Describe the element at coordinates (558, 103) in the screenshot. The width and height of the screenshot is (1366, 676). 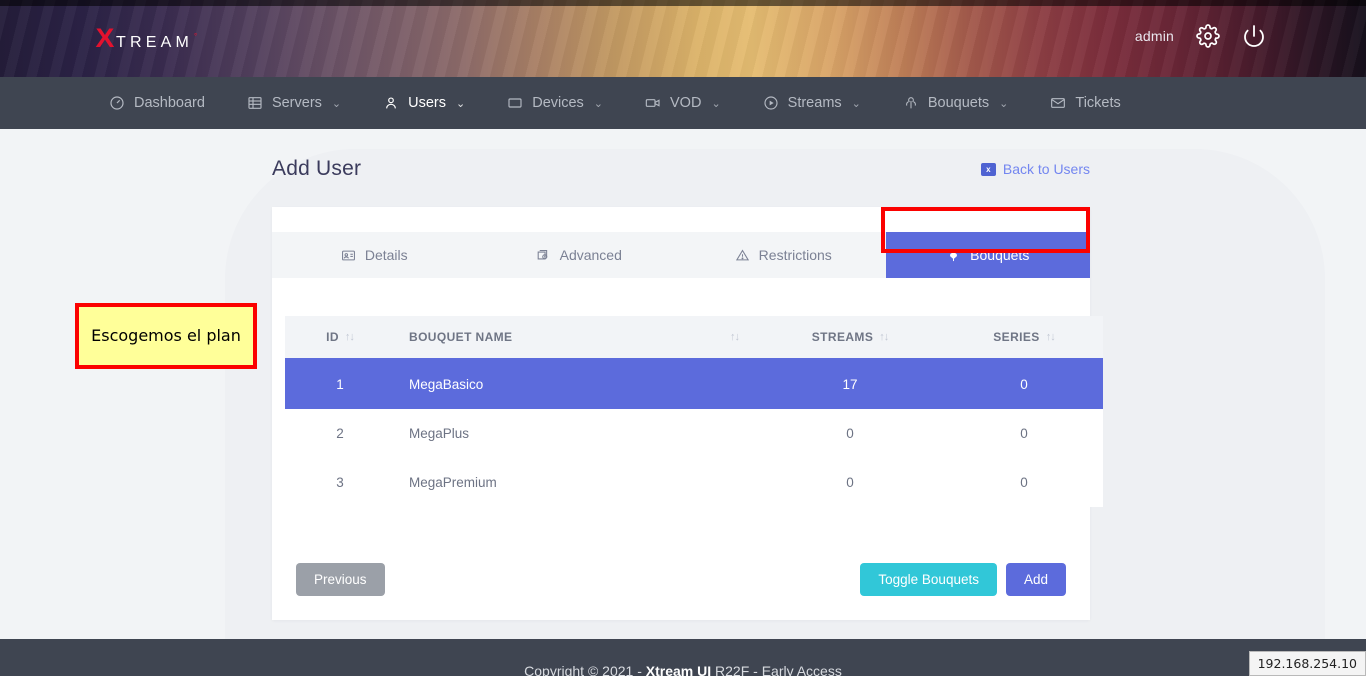
I see `nav-label: Devices` at that location.